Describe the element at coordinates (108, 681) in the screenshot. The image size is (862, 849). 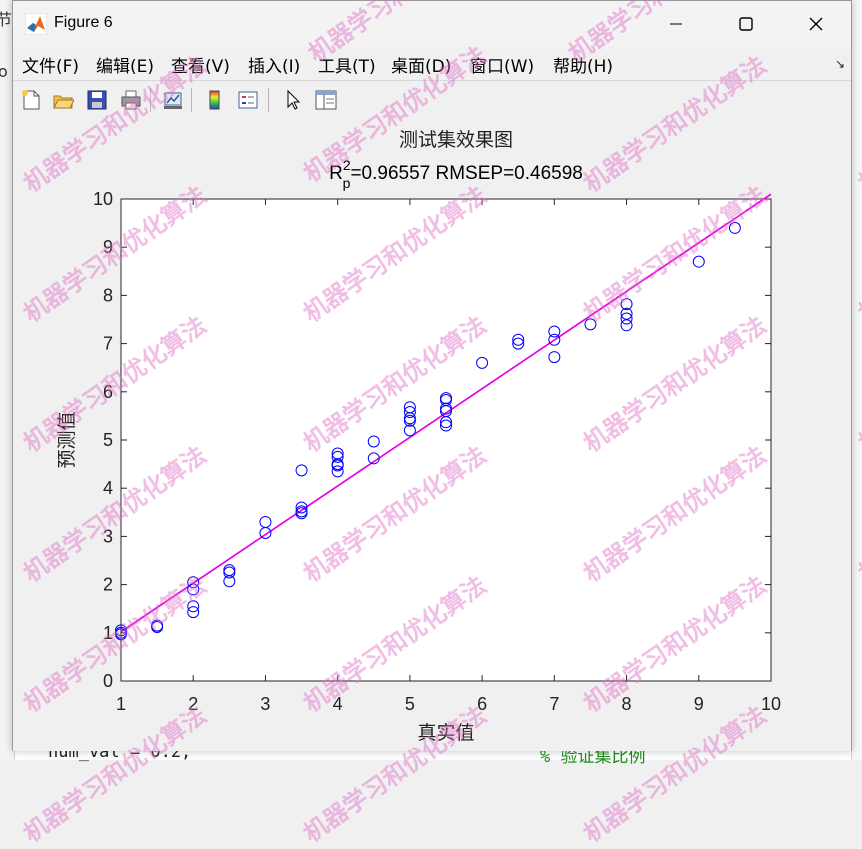
I see `y-tick-label: 0` at that location.